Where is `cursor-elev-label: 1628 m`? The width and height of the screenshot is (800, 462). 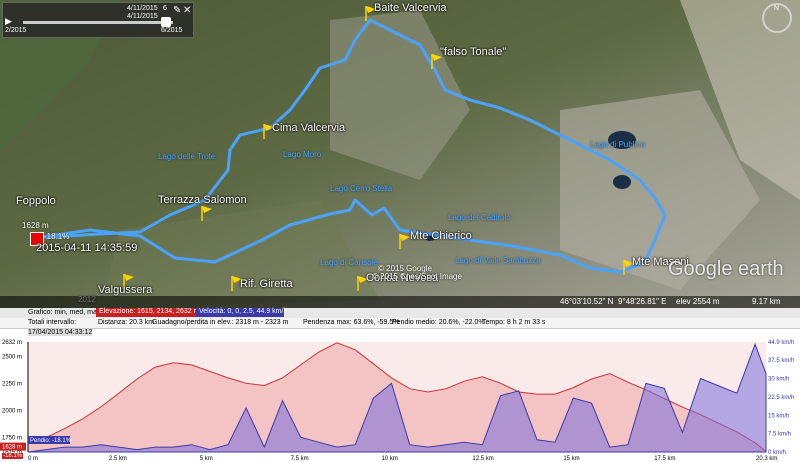
cursor-elev-label: 1628 m is located at coordinates (12, 448).